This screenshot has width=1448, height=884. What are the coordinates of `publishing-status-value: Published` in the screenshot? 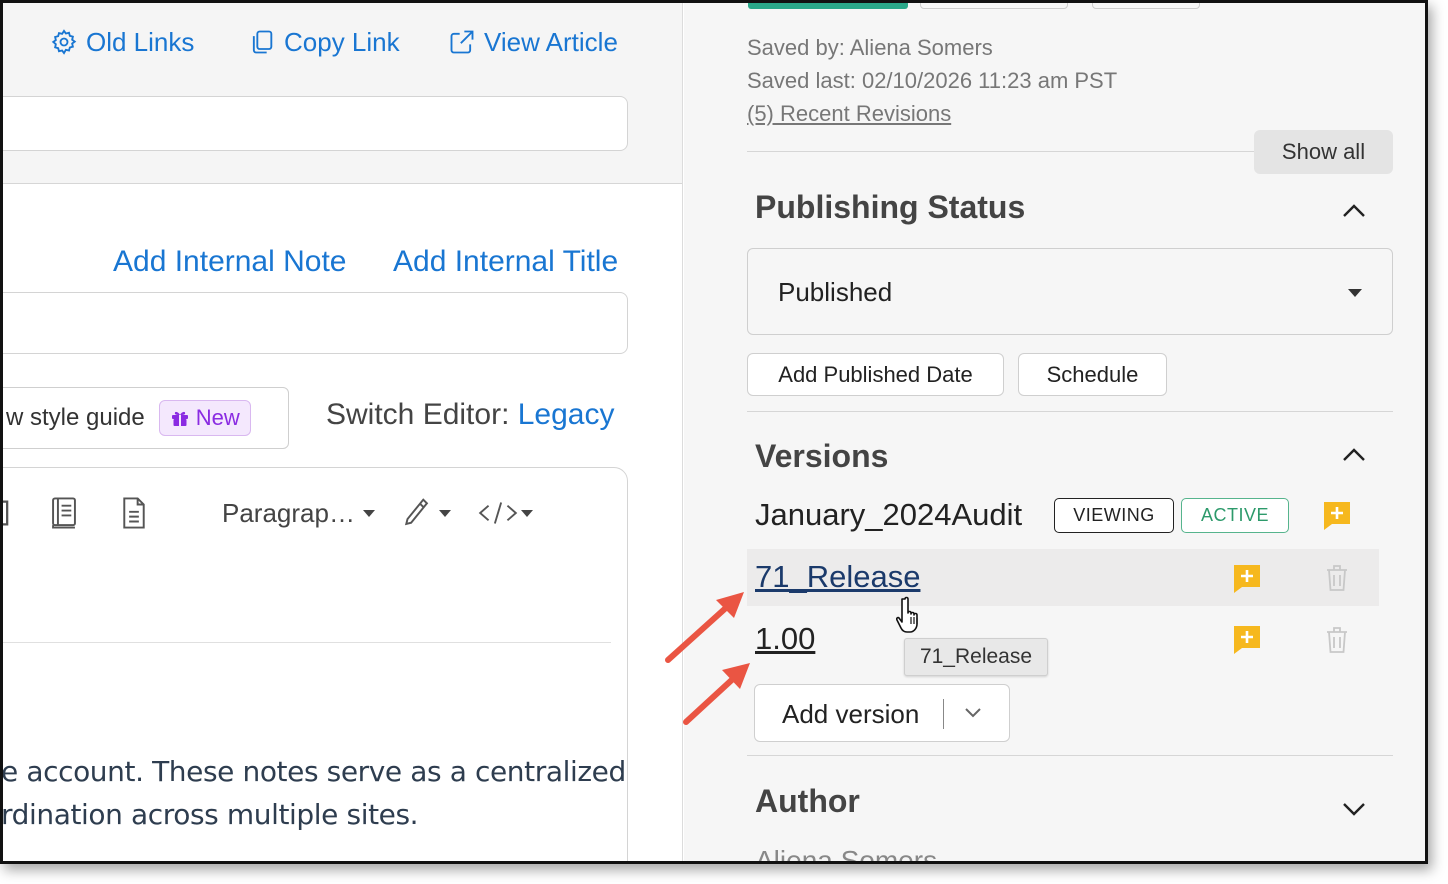 It's located at (835, 292).